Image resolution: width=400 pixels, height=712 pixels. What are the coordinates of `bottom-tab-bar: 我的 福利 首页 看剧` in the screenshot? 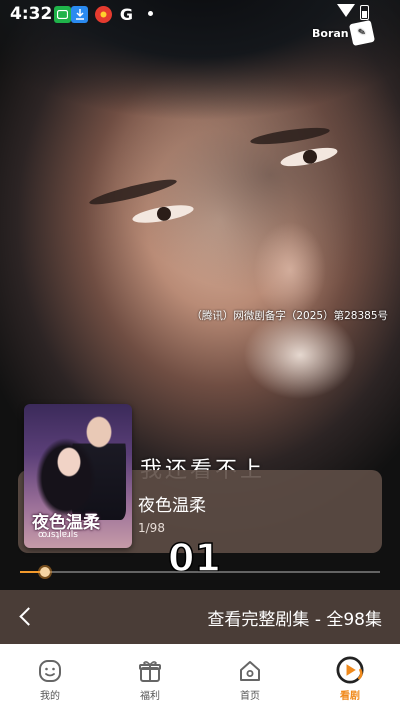 It's located at (200, 678).